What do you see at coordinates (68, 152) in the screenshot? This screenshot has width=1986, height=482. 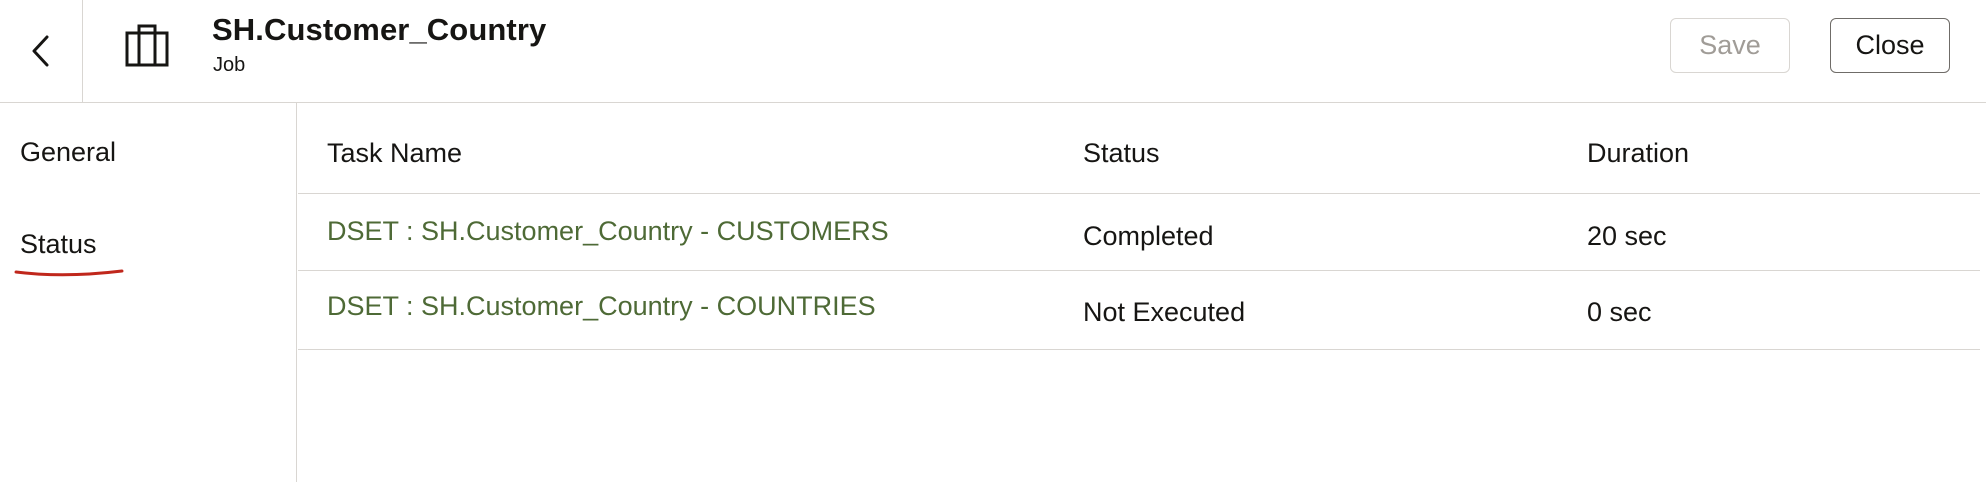 I see `sidebar-item-general: General` at bounding box center [68, 152].